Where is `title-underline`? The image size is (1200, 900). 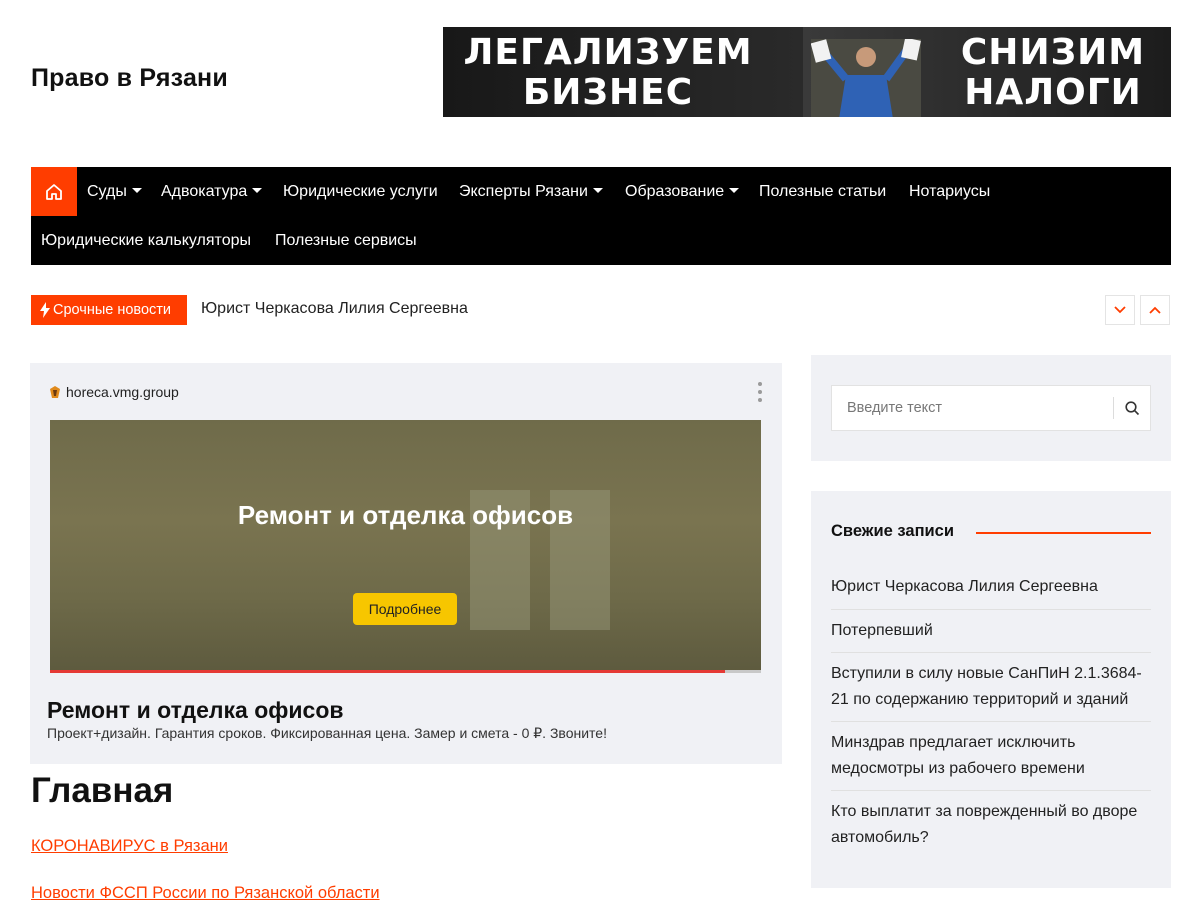 title-underline is located at coordinates (1063, 533).